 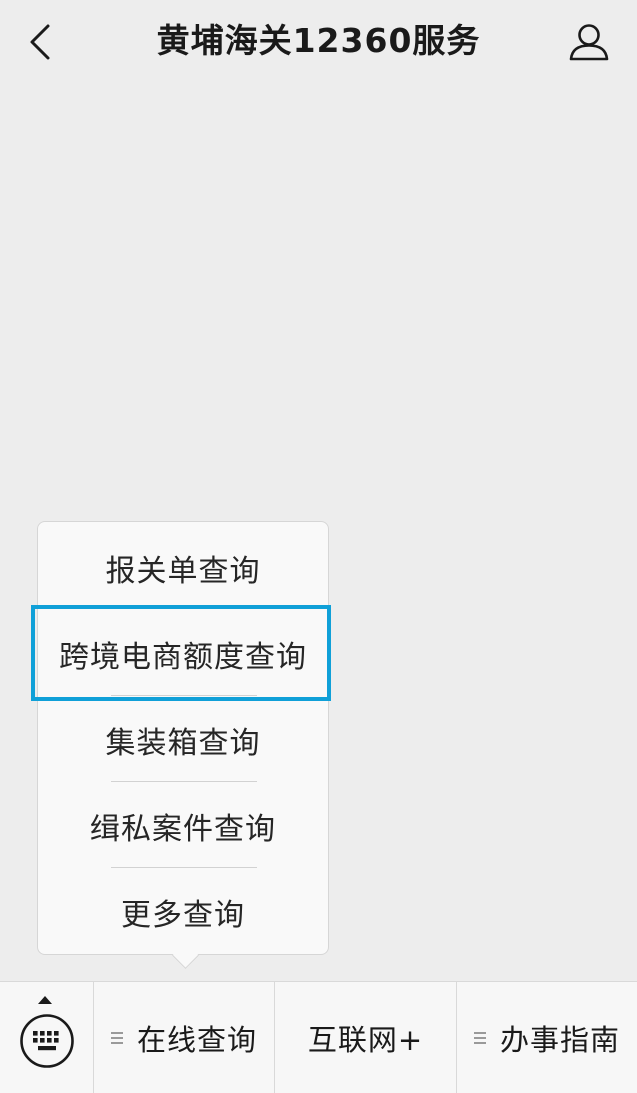 I want to click on tab-service-guide-label: 办事指南, so click(x=559, y=1039).